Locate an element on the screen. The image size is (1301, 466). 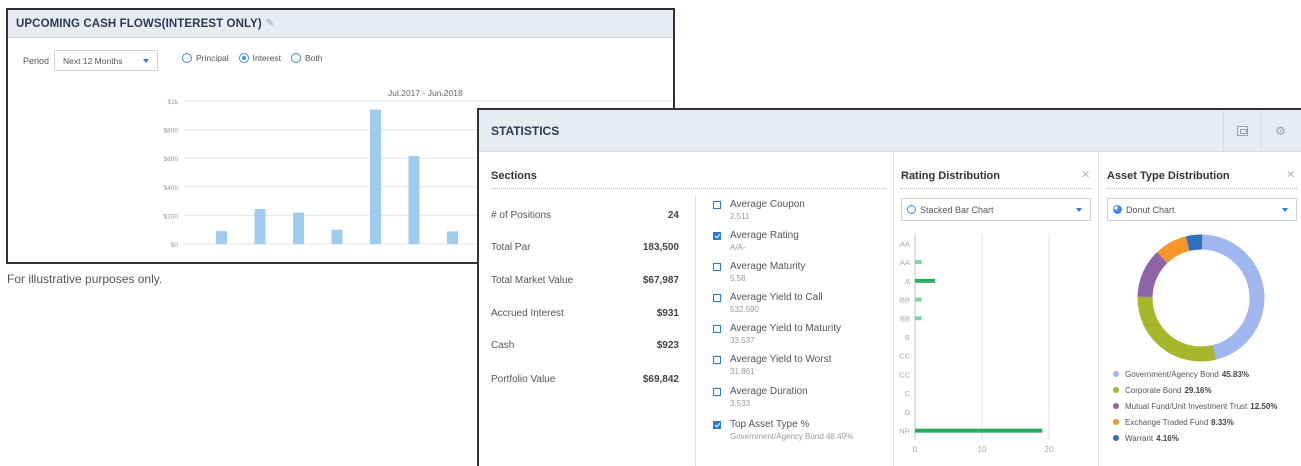
stat-row: Total Par 183,500 is located at coordinates (585, 247).